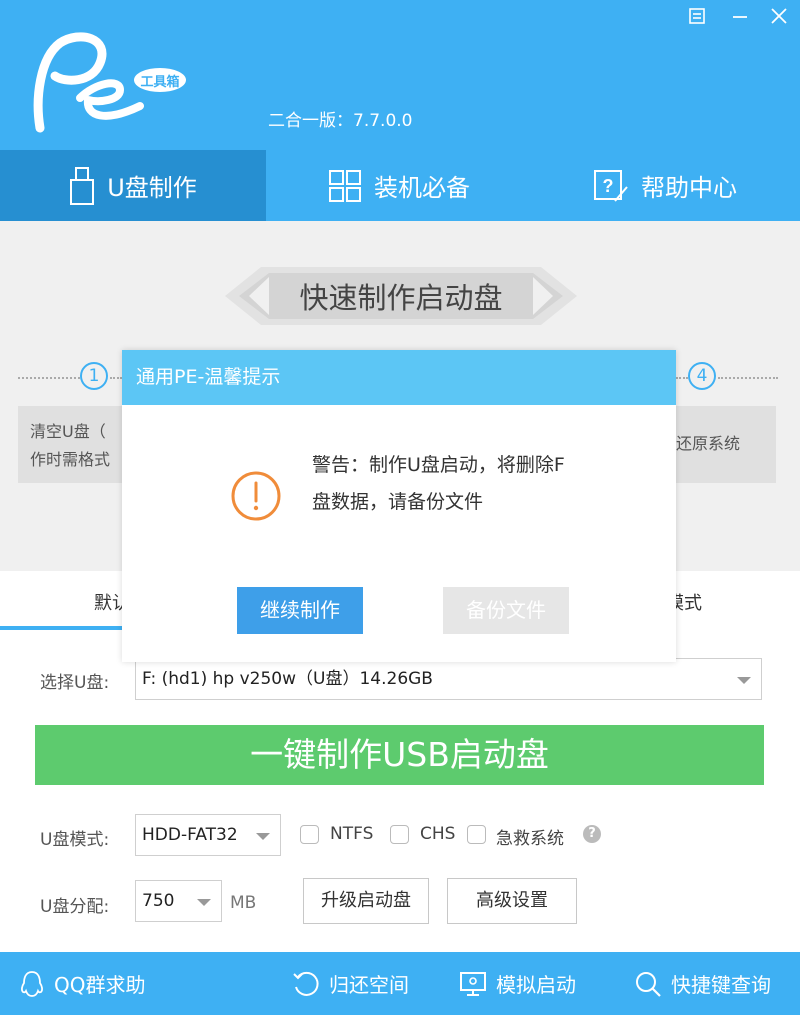 The image size is (800, 1015). Describe the element at coordinates (49, 378) in the screenshot. I see `step-dots-left` at that location.